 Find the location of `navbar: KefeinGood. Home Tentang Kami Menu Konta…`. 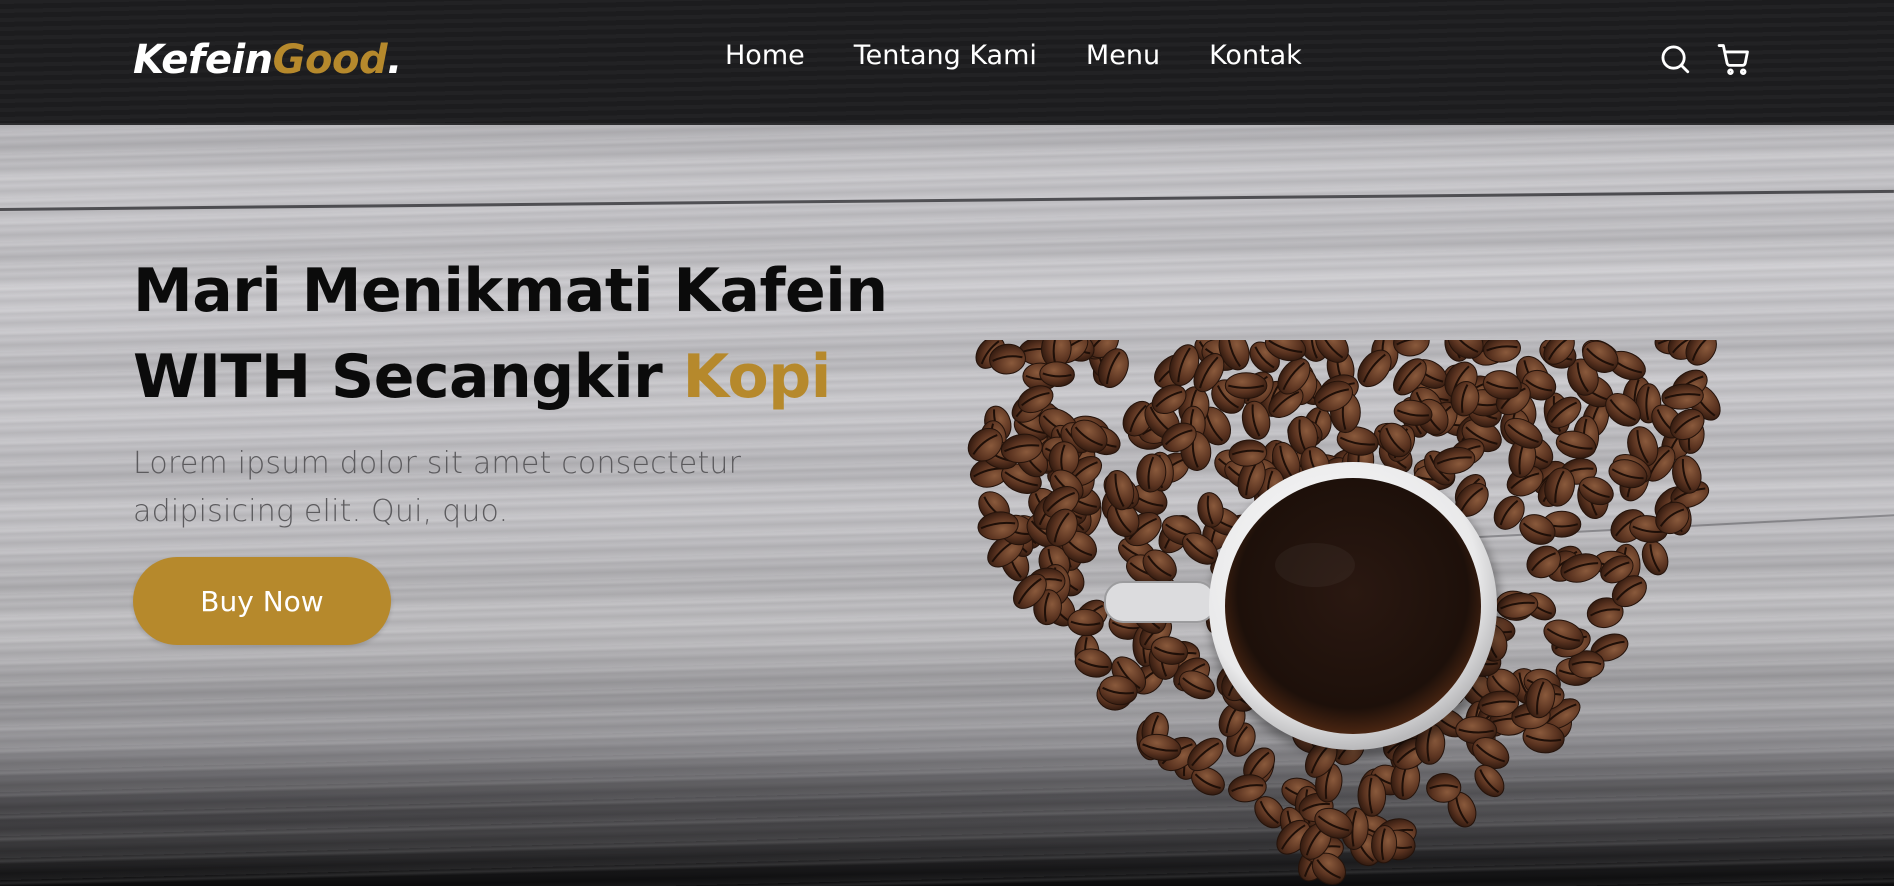

navbar: KefeinGood. Home Tentang Kami Menu Konta… is located at coordinates (947, 62).